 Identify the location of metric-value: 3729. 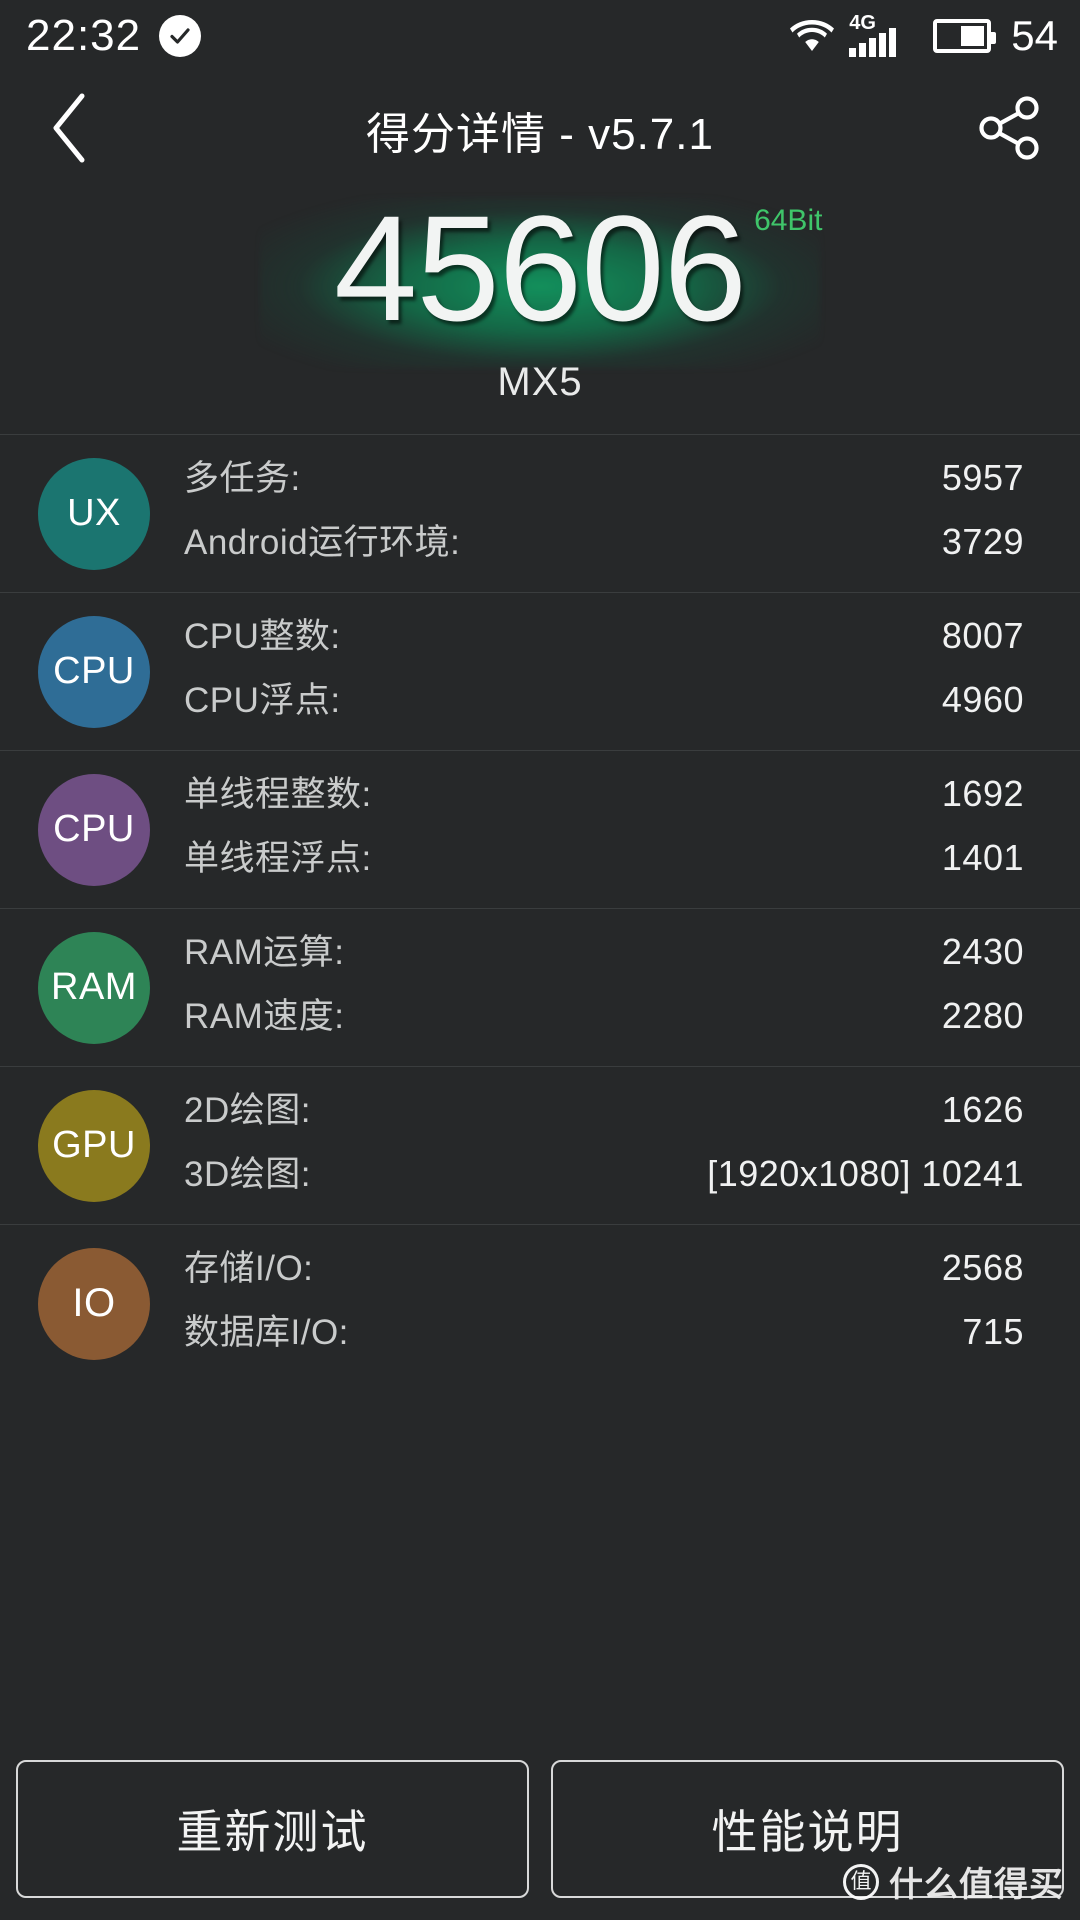
(982, 541).